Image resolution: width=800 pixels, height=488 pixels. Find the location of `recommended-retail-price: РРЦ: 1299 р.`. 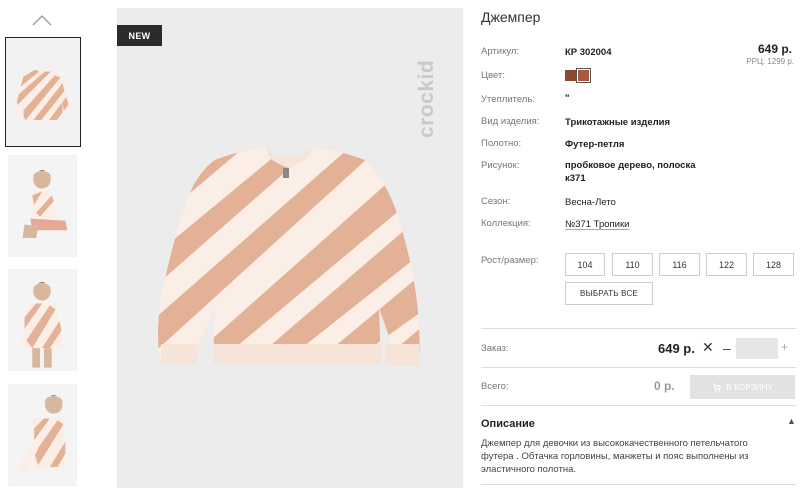

recommended-retail-price: РРЦ: 1299 р. is located at coordinates (770, 61).